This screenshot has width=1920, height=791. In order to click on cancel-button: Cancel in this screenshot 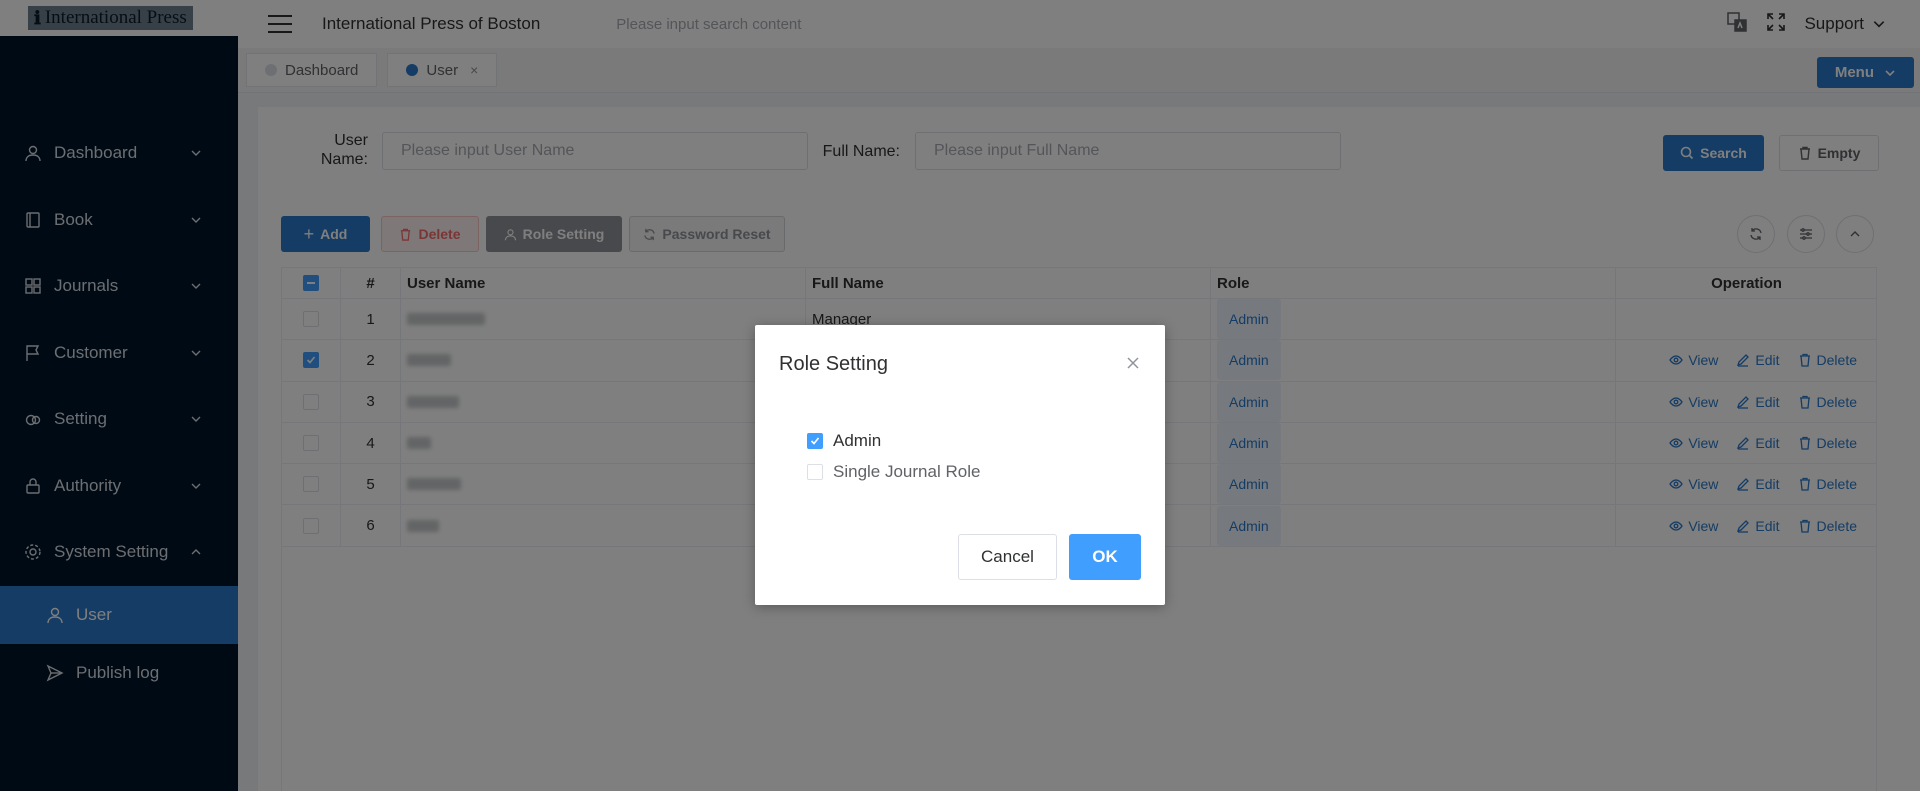, I will do `click(1007, 557)`.